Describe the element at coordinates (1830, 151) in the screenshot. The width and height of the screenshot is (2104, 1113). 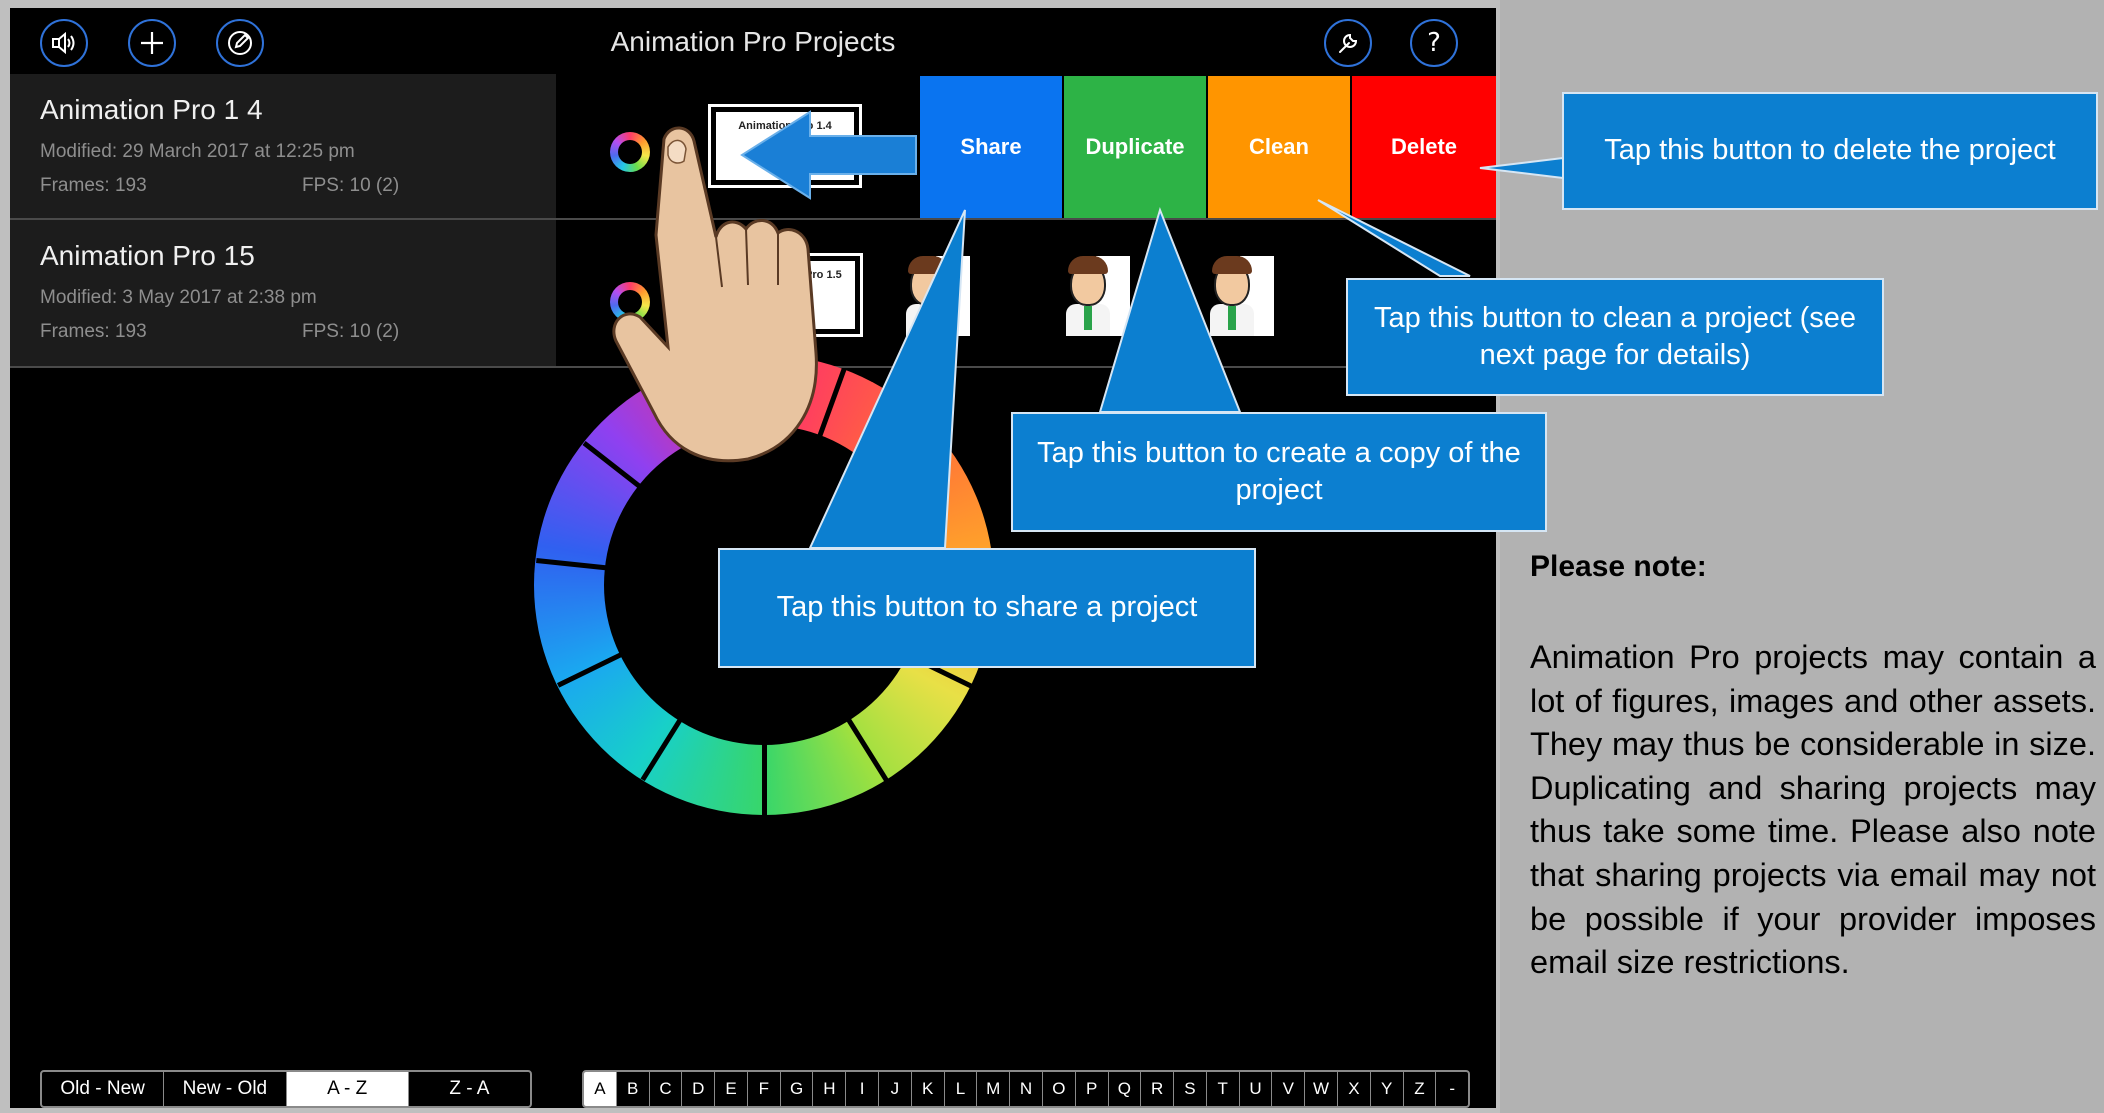
I see `delete-callout: Tap this button to delete the project` at that location.